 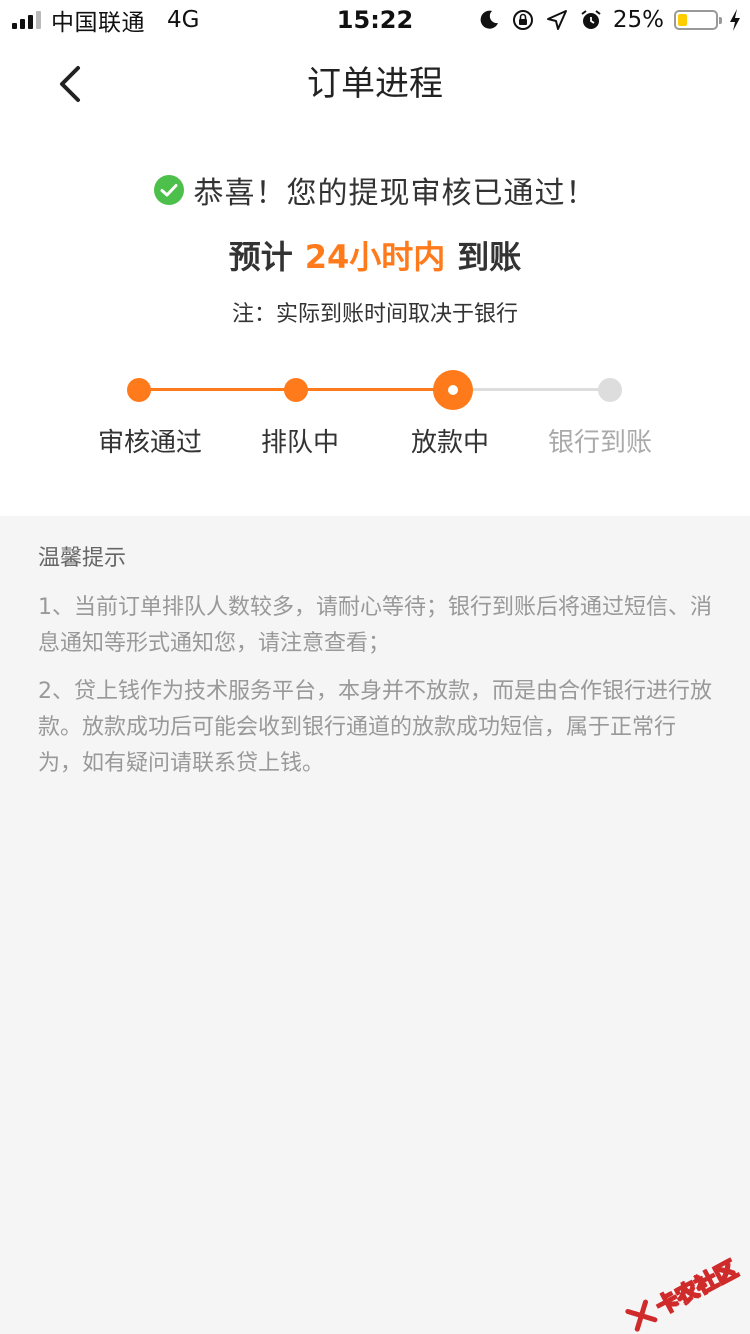 I want to click on watermark-text: 卡农社区, so click(x=697, y=1288).